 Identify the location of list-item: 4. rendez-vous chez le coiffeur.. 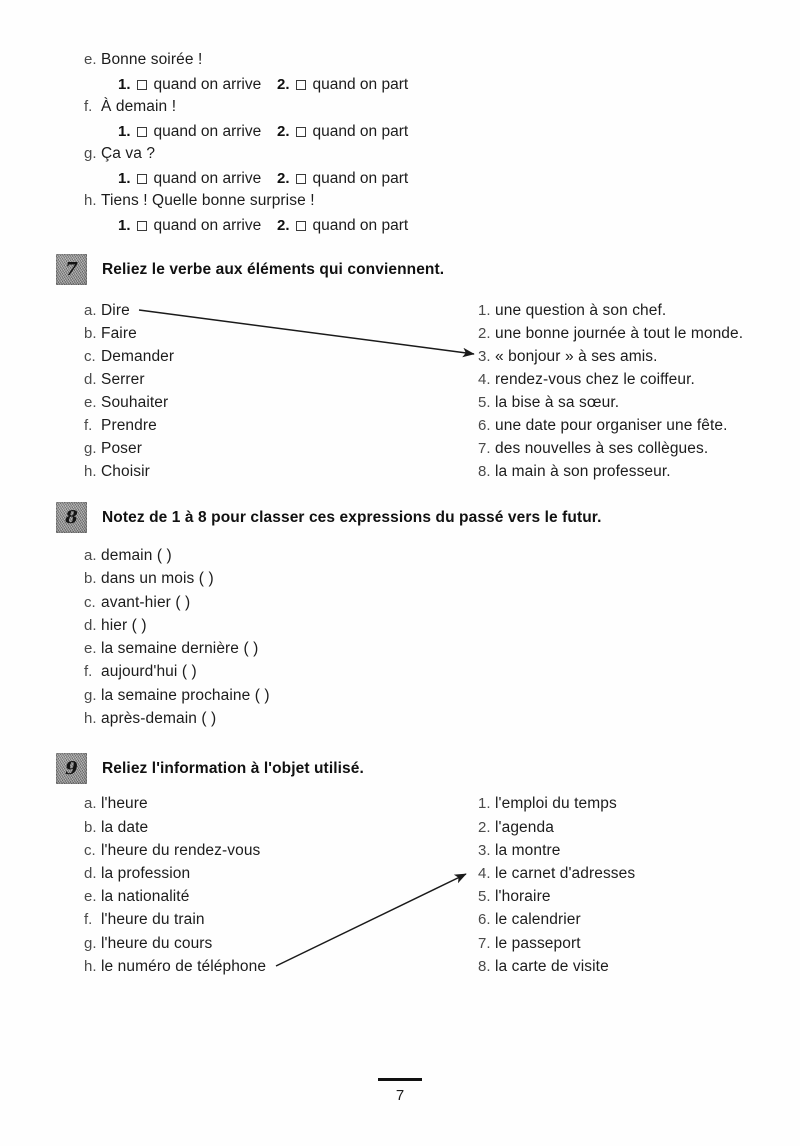
(586, 380).